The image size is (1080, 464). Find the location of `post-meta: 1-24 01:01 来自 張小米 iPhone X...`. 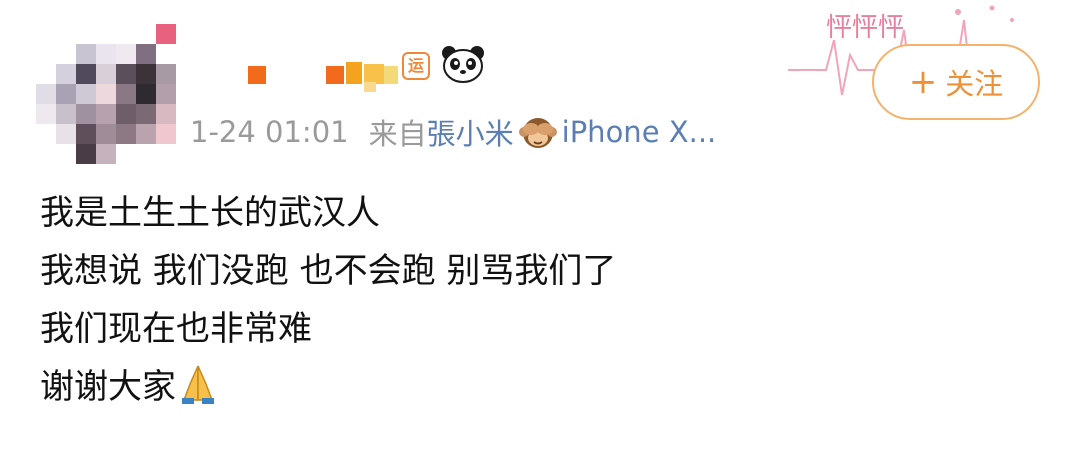

post-meta: 1-24 01:01 来自 張小米 iPhone X... is located at coordinates (453, 132).